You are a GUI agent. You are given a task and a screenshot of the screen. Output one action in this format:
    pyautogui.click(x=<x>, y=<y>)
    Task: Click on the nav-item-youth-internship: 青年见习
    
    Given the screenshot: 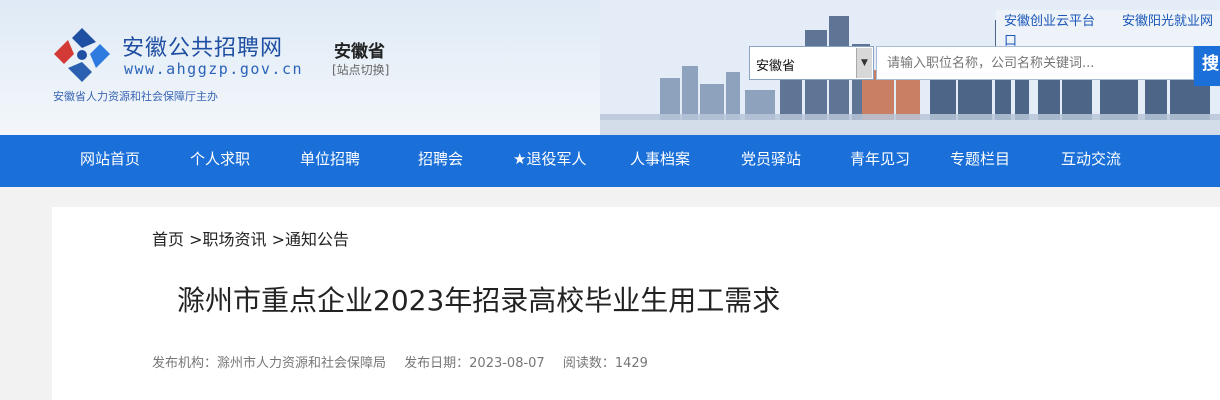 What is the action you would take?
    pyautogui.click(x=880, y=161)
    